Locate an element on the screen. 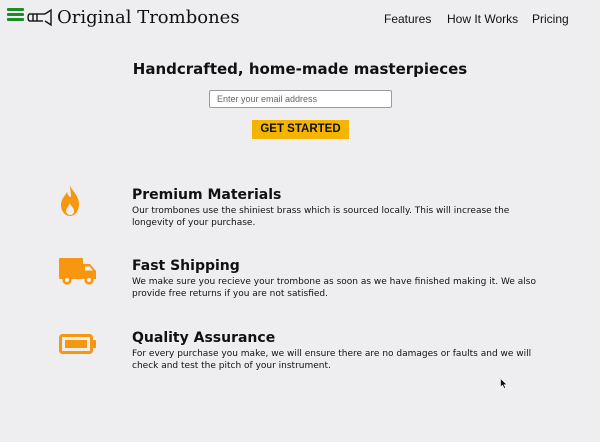 This screenshot has width=600, height=442. hamburger-menu-icon is located at coordinates (15, 15).